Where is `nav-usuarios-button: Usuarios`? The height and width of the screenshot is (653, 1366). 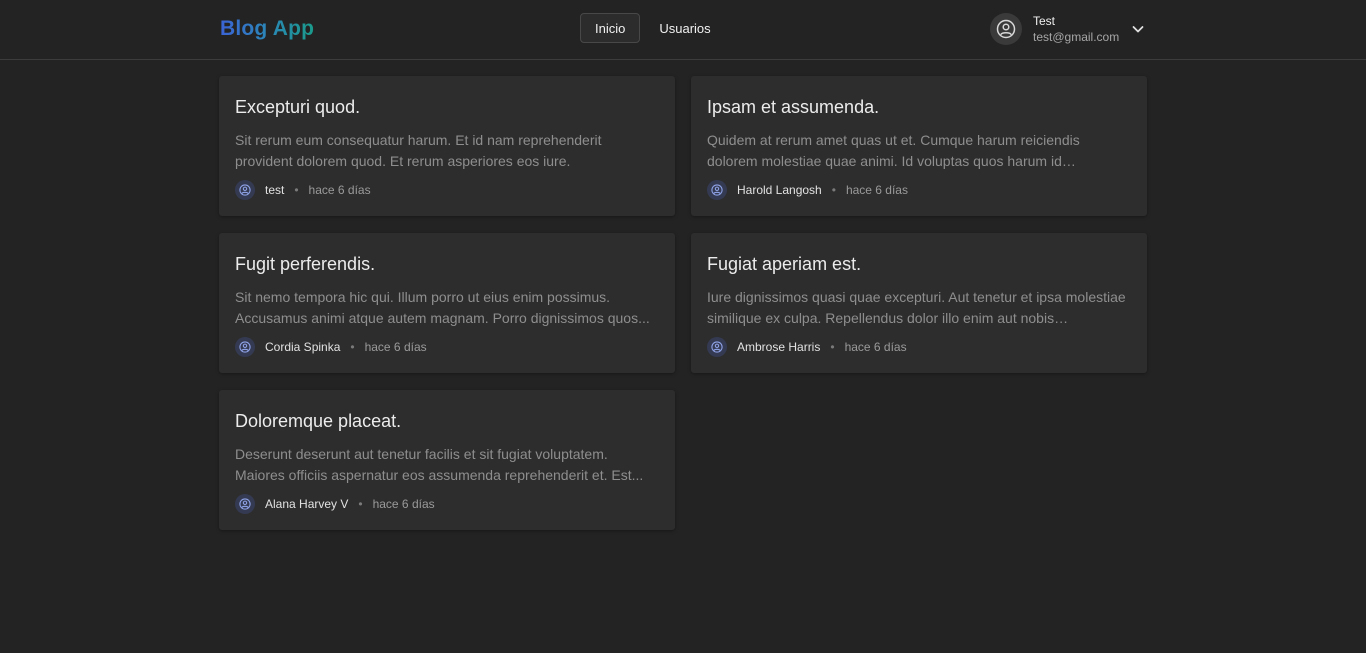
nav-usuarios-button: Usuarios is located at coordinates (684, 28).